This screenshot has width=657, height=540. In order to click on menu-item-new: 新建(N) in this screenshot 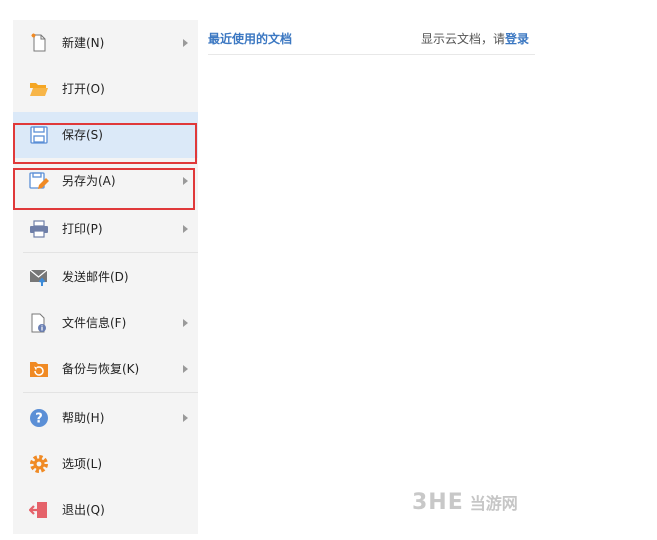, I will do `click(105, 43)`.